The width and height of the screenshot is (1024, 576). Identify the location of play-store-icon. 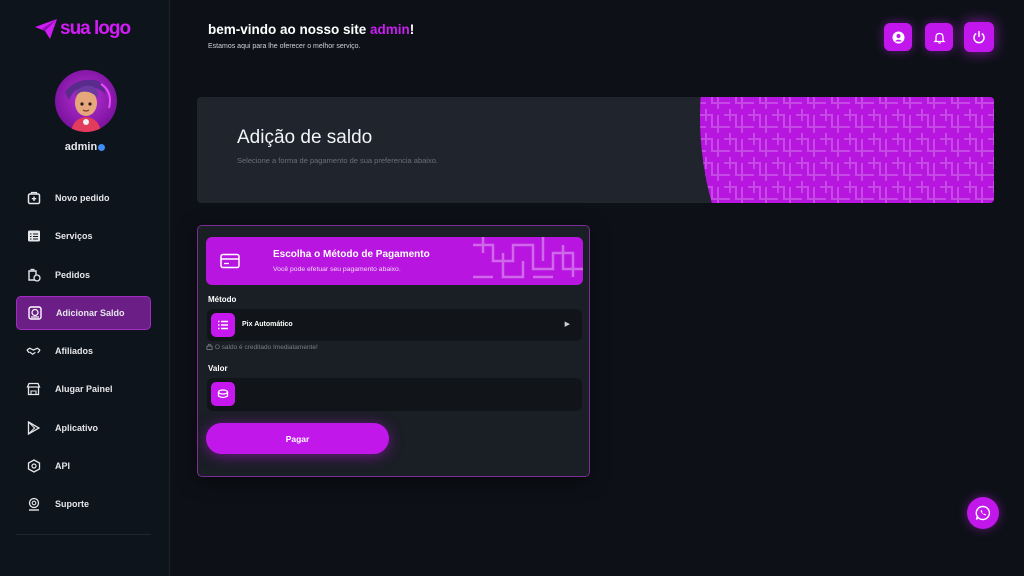
(33, 427).